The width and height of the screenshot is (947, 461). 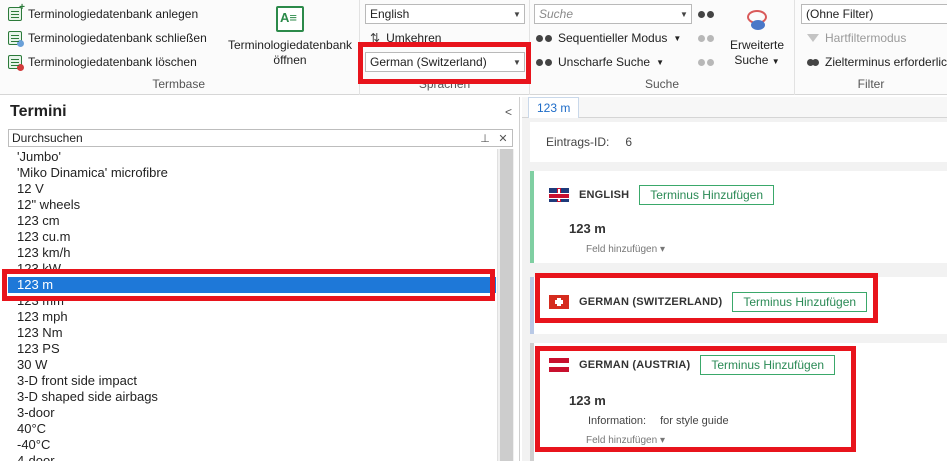 I want to click on information-label: Information:, so click(x=617, y=421).